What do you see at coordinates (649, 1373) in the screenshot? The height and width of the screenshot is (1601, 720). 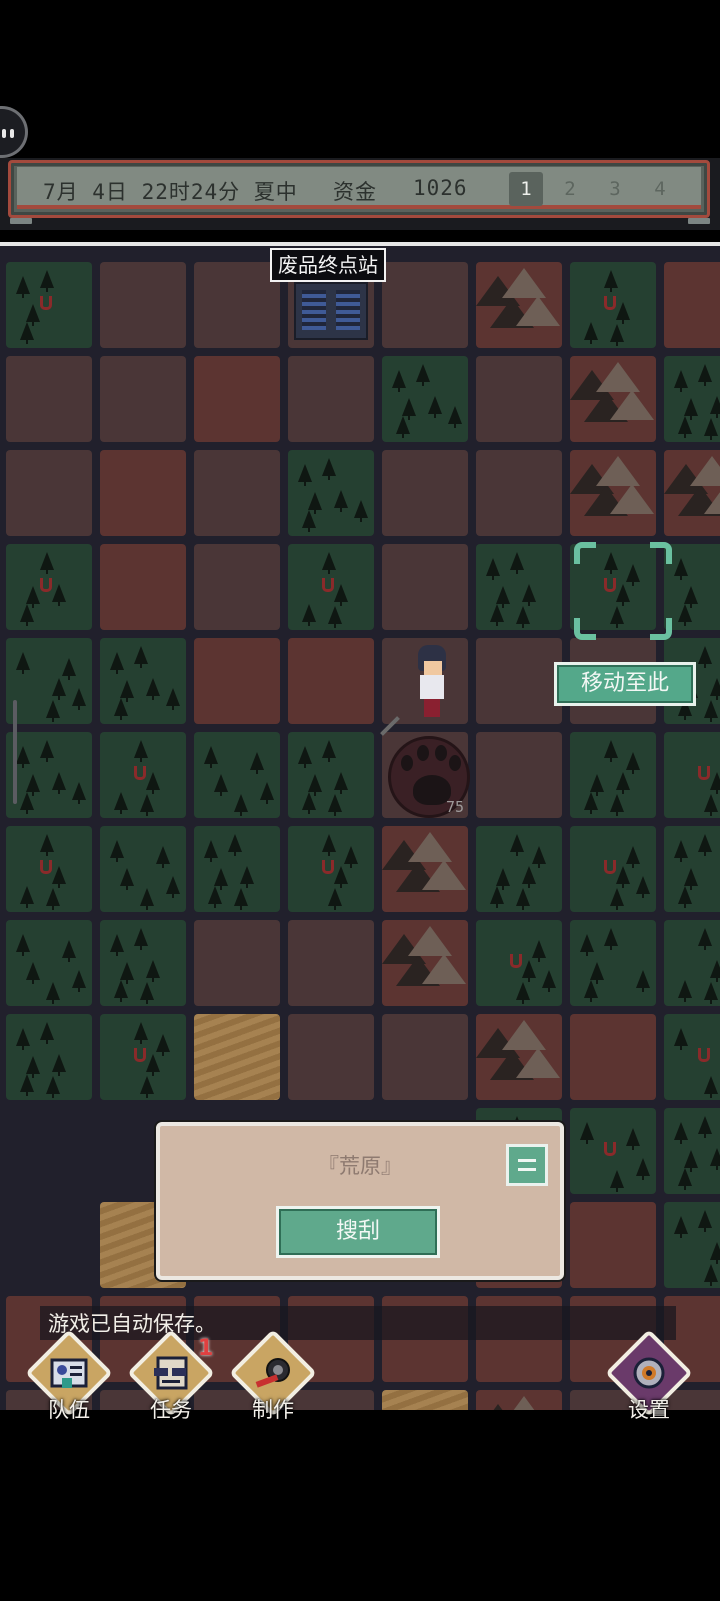 I see `gear-icon` at bounding box center [649, 1373].